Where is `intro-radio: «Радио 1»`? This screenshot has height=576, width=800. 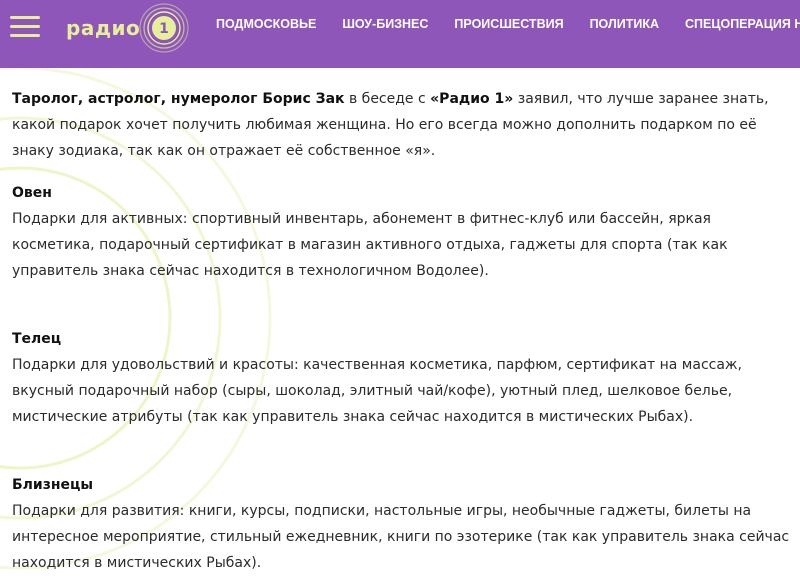 intro-radio: «Радио 1» is located at coordinates (472, 99).